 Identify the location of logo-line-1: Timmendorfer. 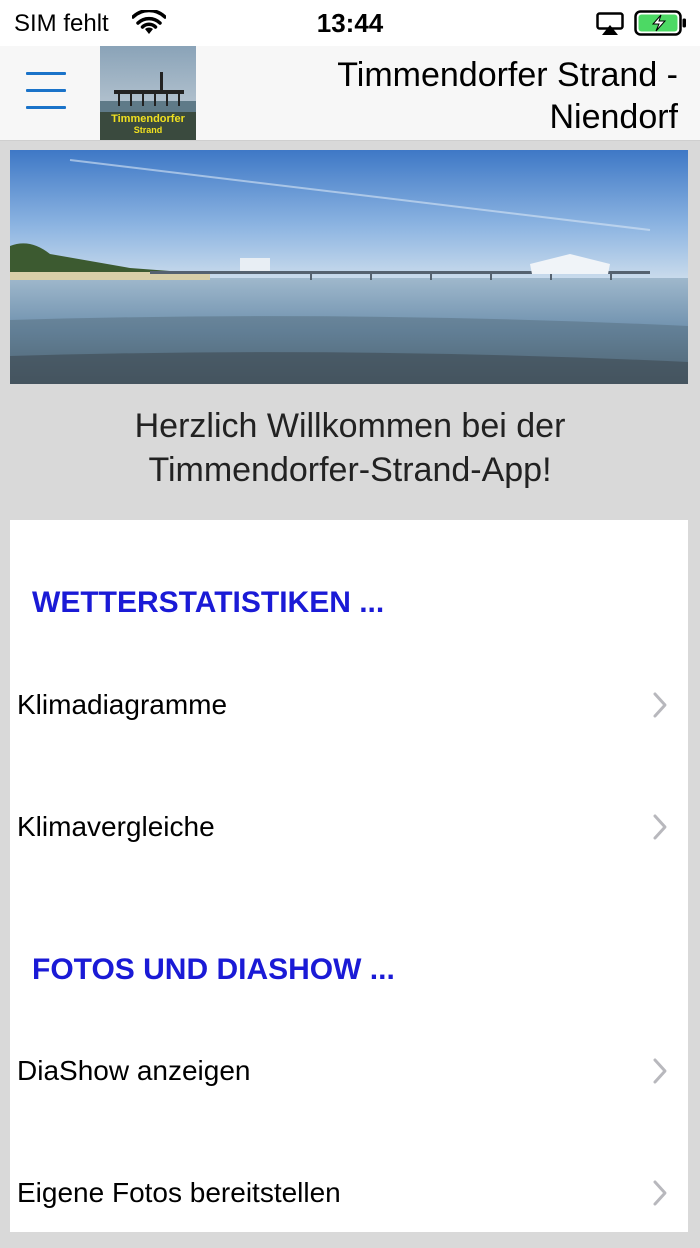
(148, 119).